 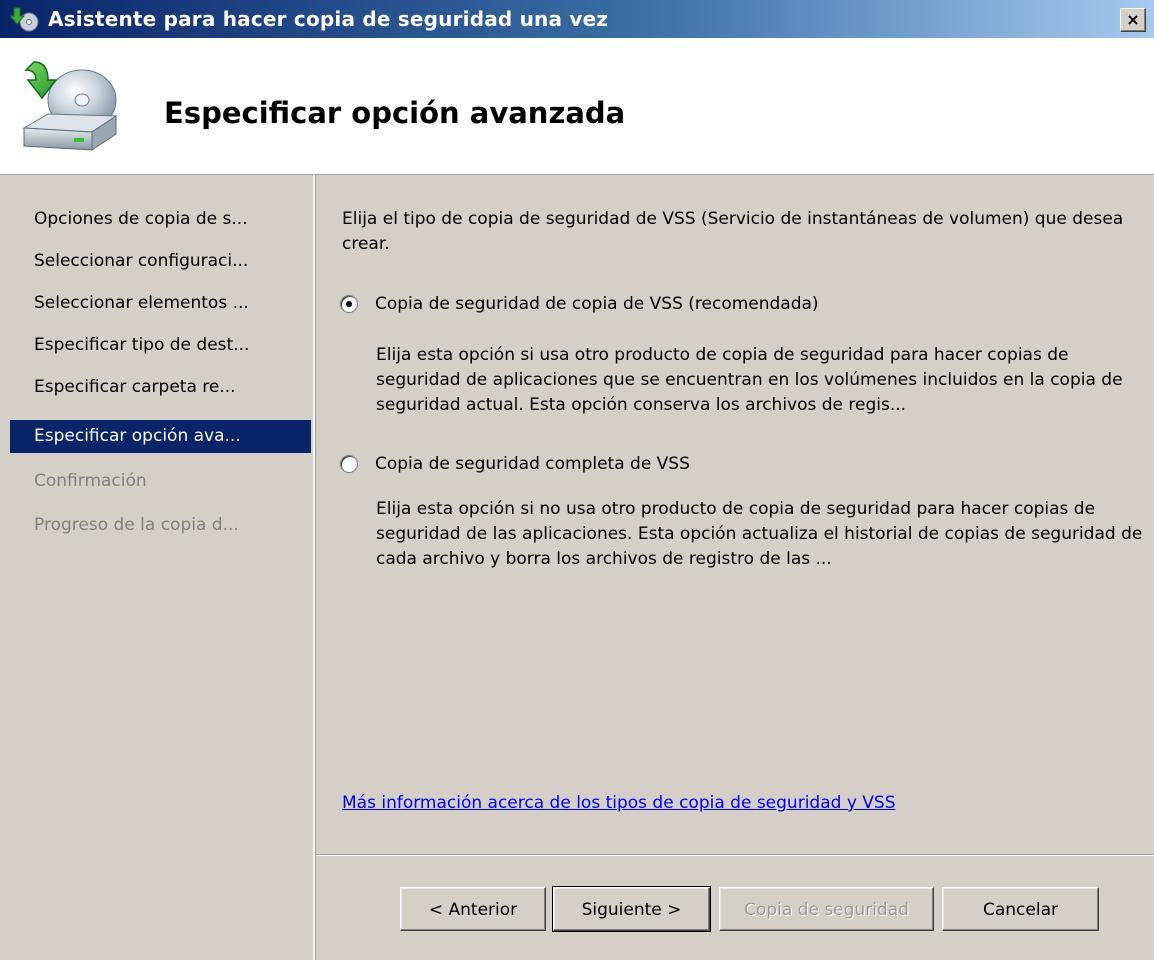 What do you see at coordinates (826, 909) in the screenshot?
I see `backup-button: Copia de seguridad` at bounding box center [826, 909].